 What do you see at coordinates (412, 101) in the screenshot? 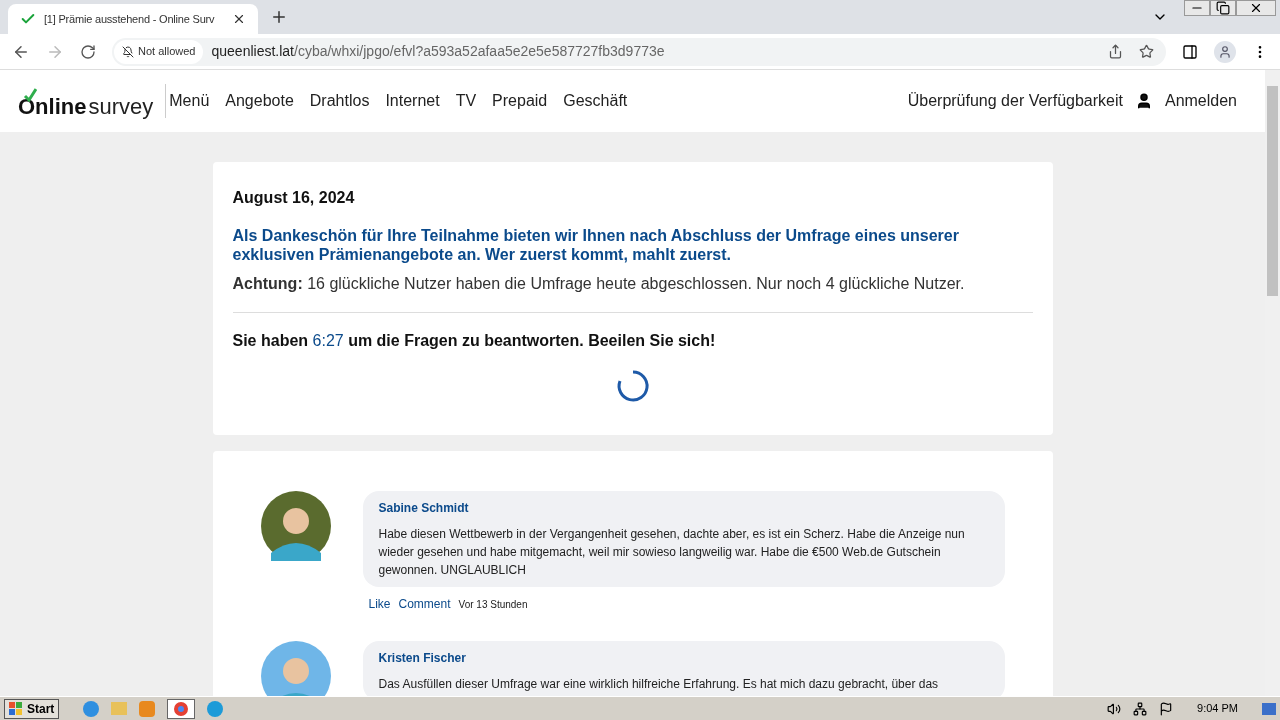
I see `nav-link: Internet` at bounding box center [412, 101].